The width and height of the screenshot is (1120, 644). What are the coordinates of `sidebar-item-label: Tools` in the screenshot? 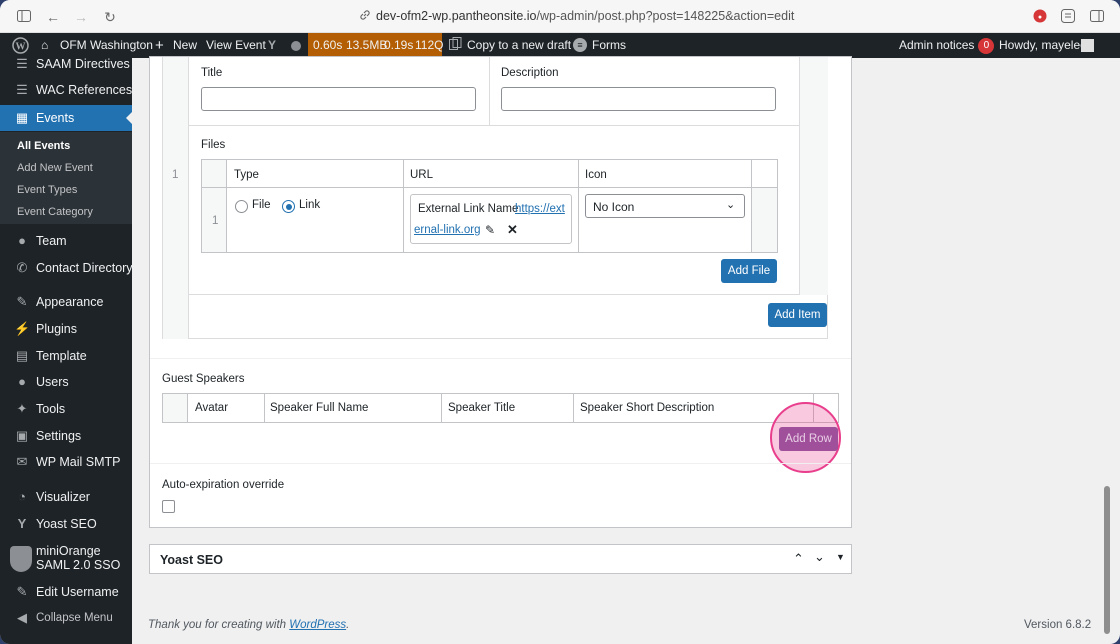 It's located at (51, 409).